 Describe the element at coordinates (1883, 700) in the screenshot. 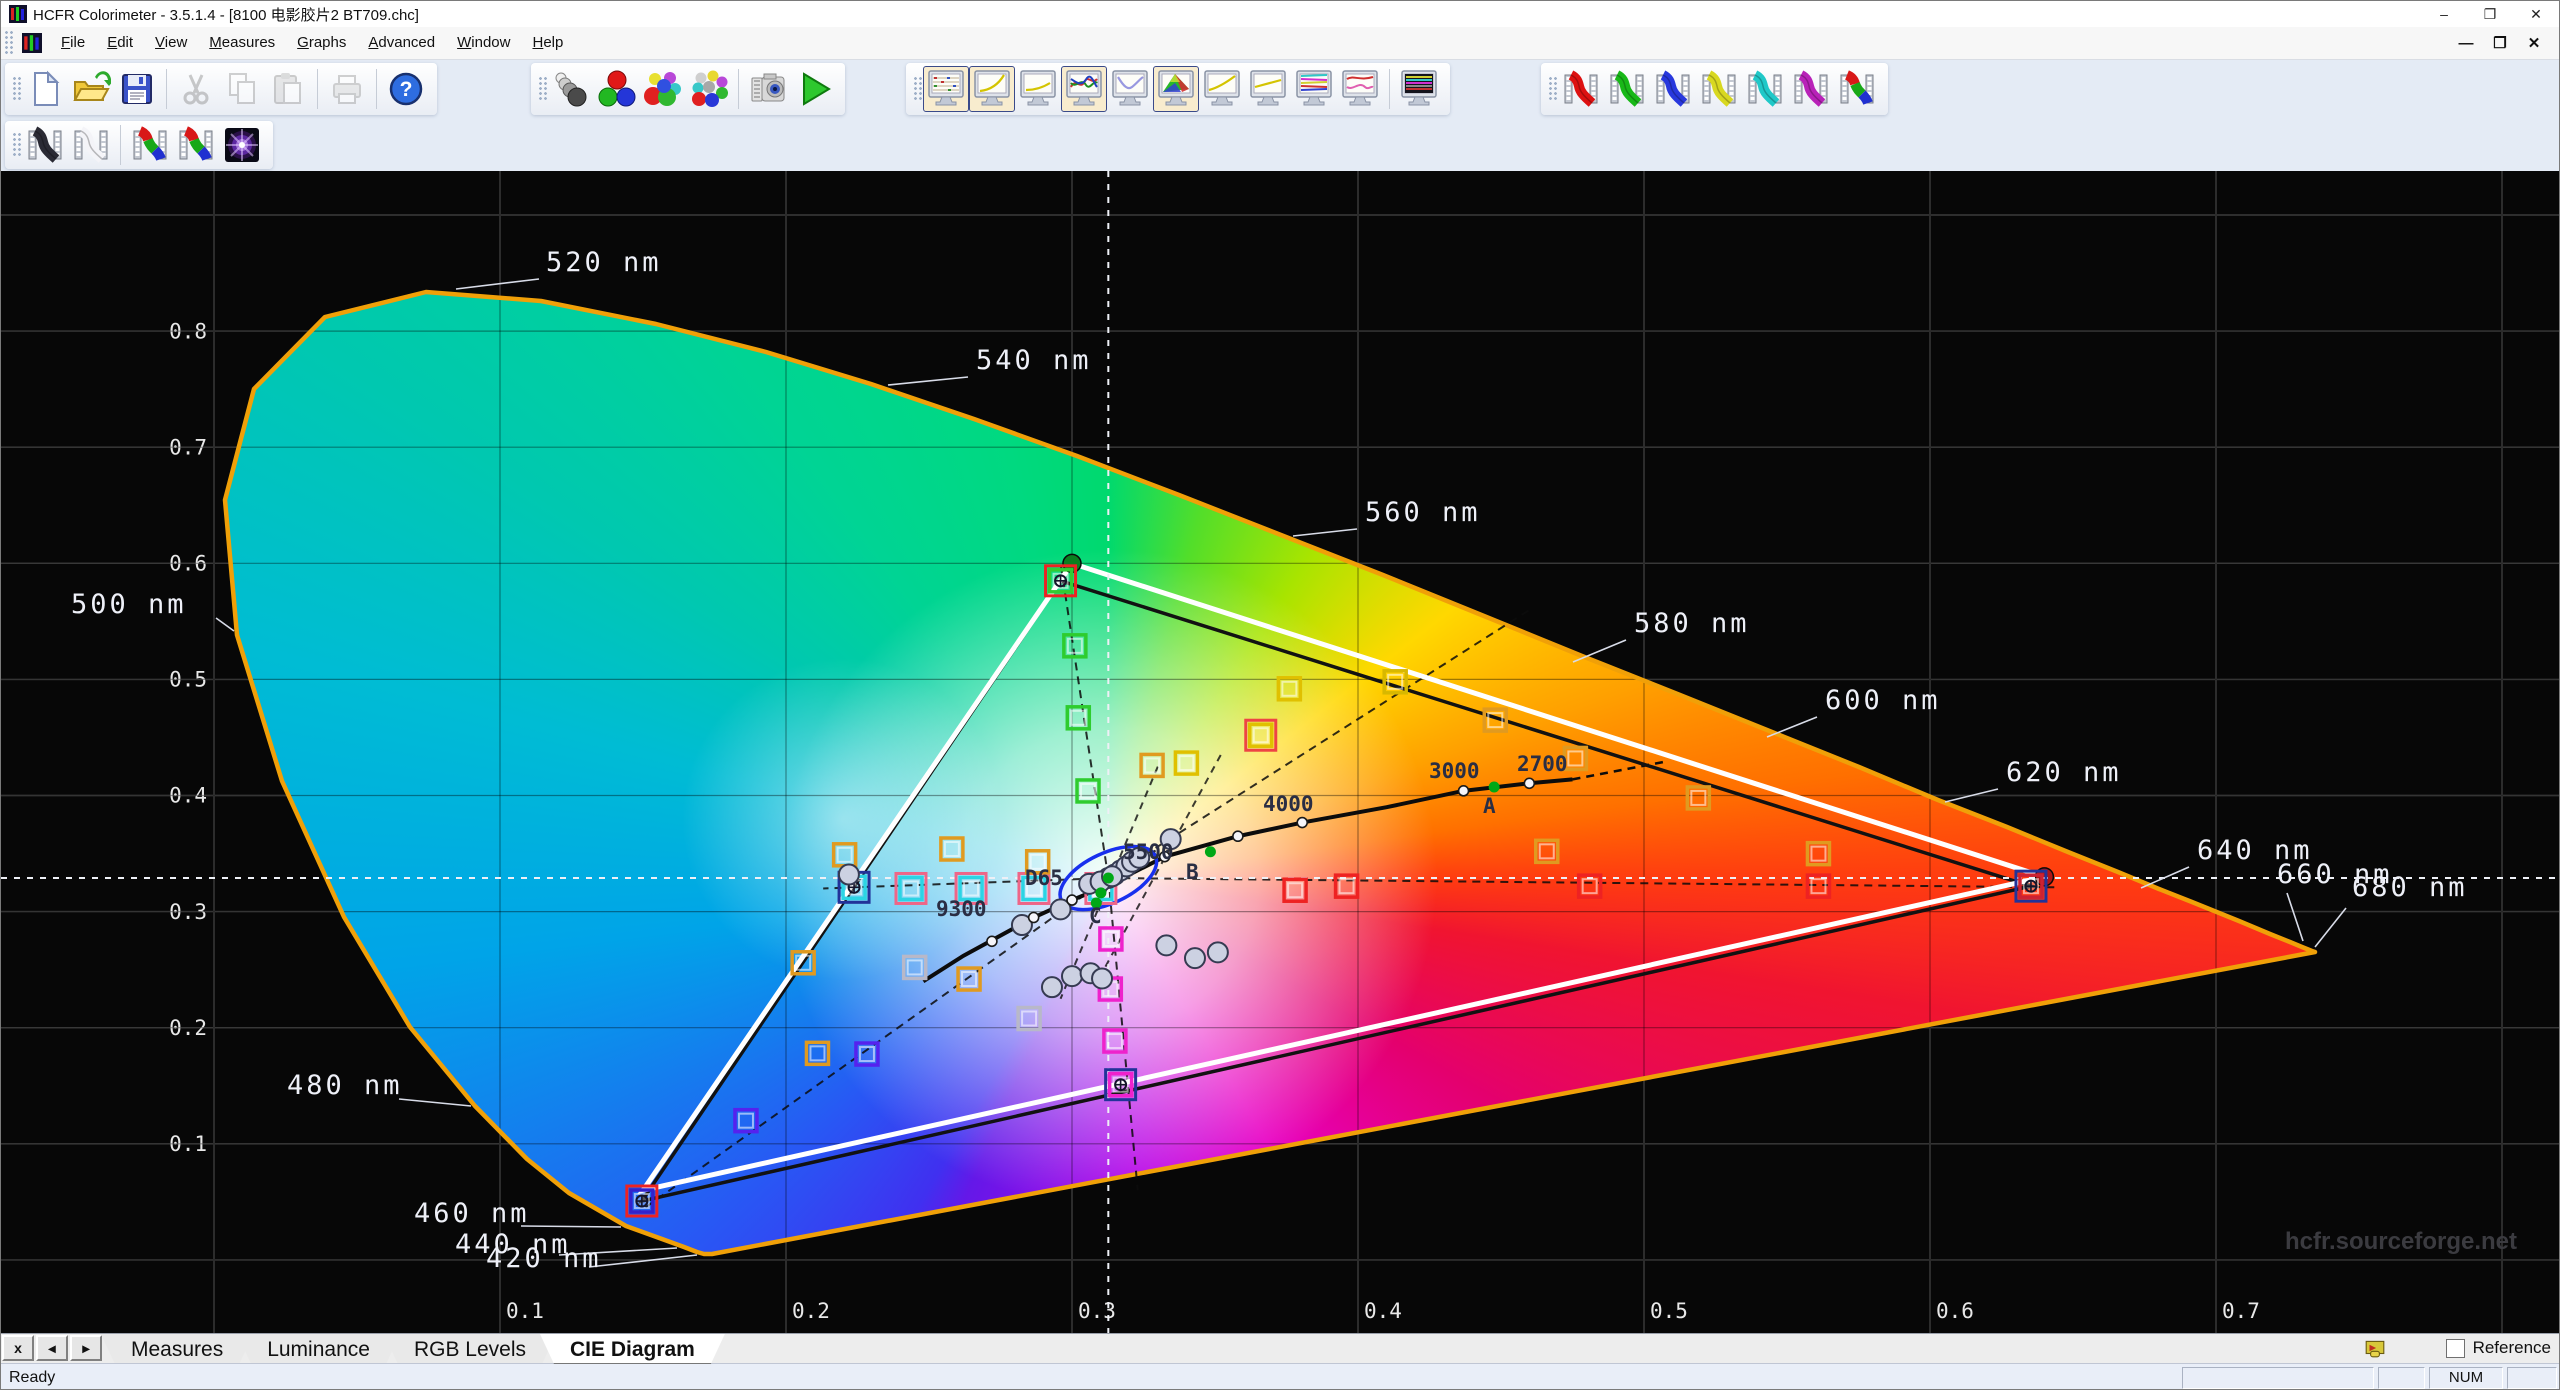

I see `wavelength-label: 600 nm` at that location.